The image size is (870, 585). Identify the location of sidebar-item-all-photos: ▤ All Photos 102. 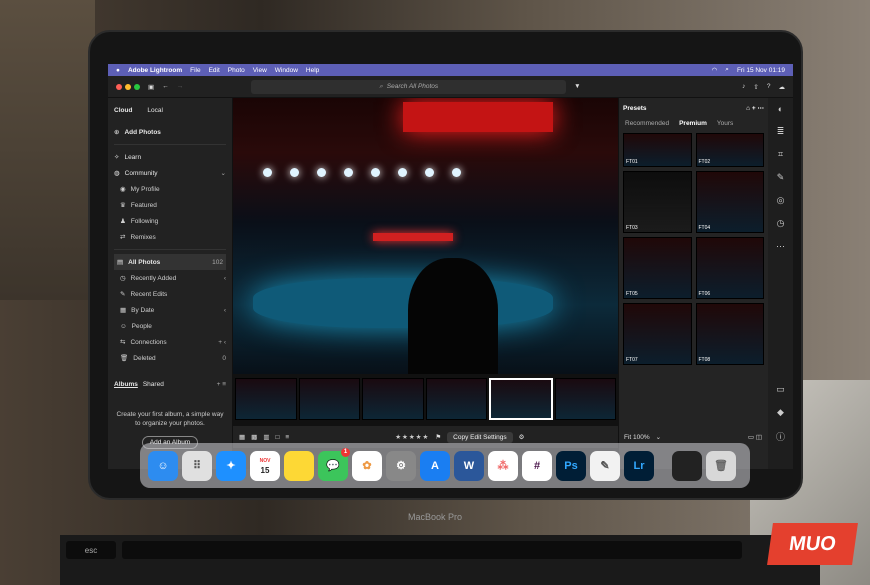
(170, 262).